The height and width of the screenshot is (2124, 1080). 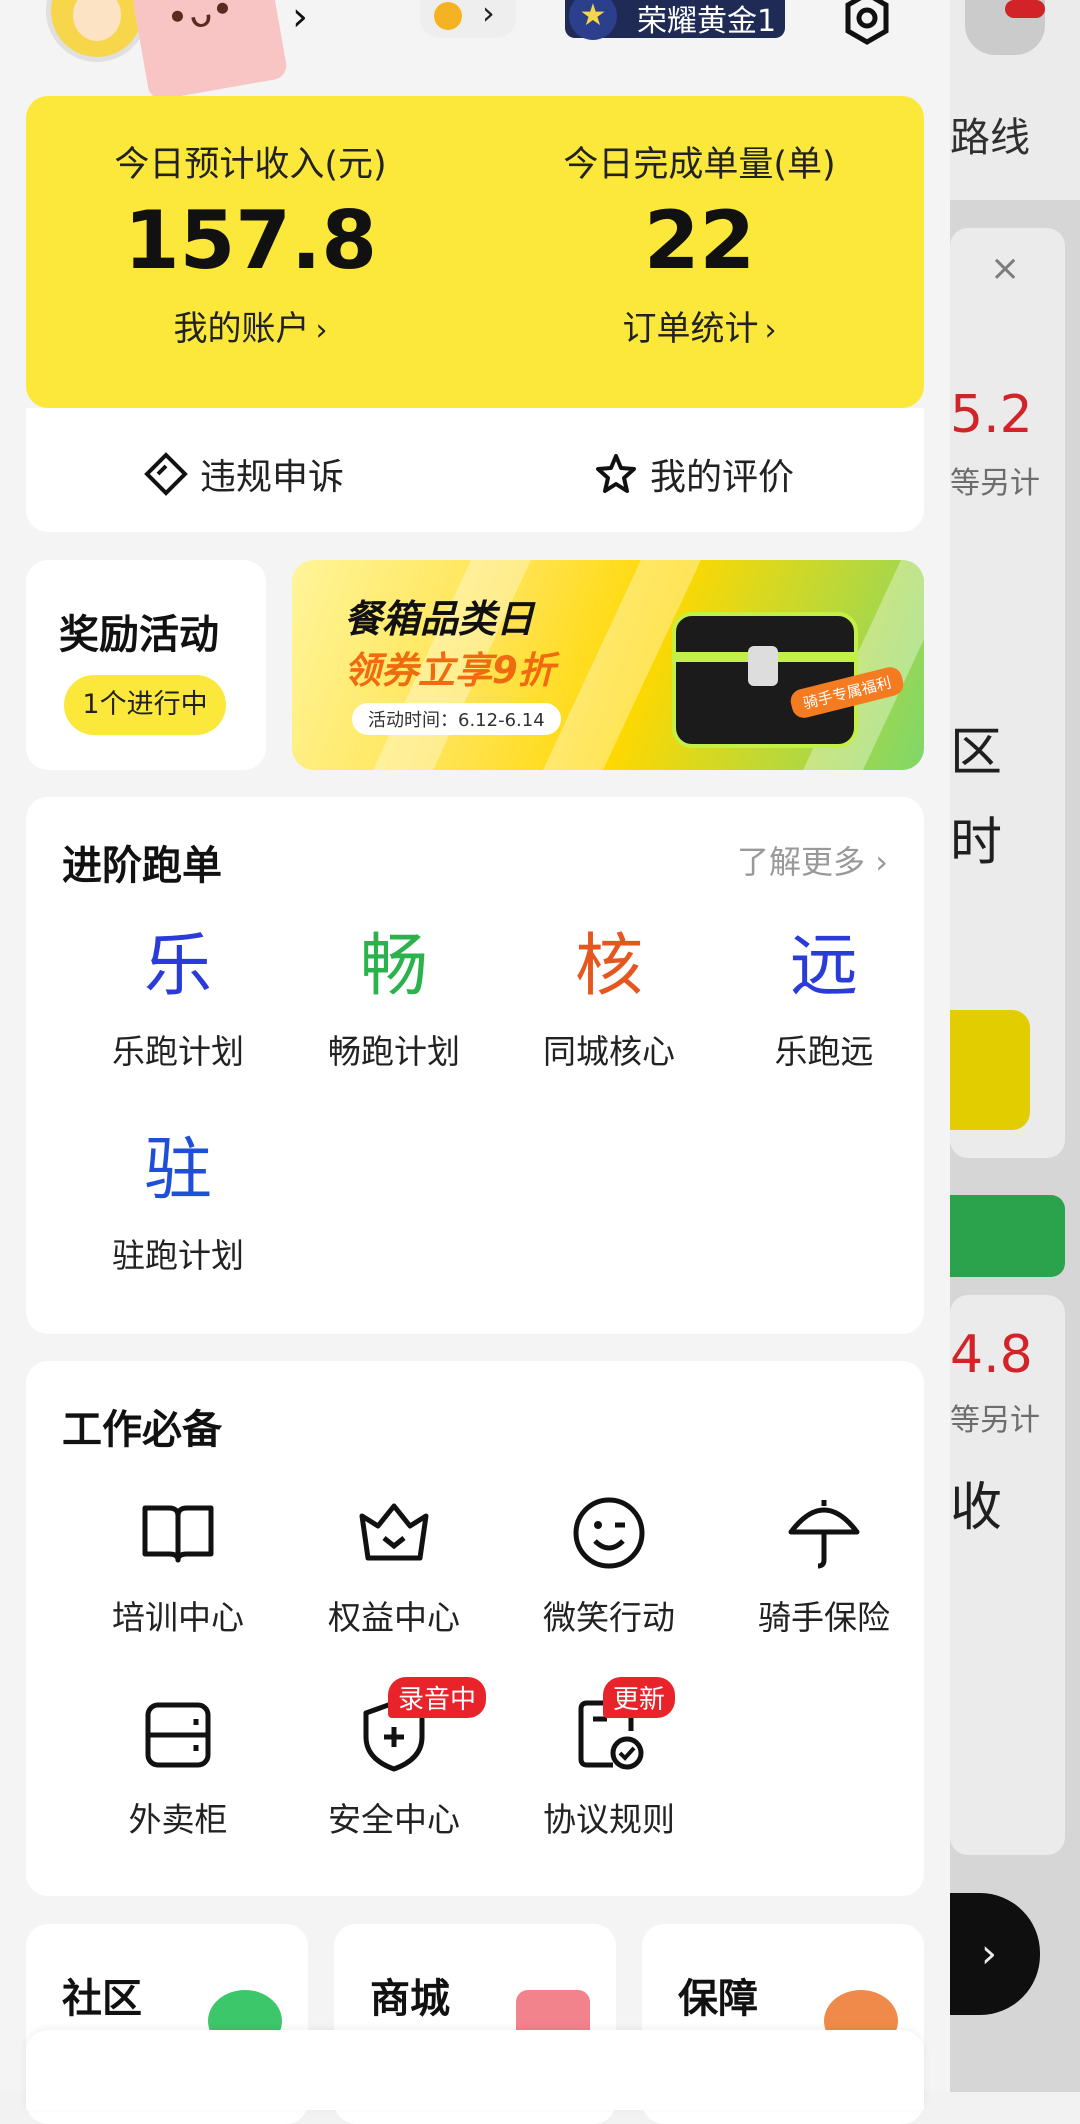 I want to click on sticker-image: •ᴗ•, so click(x=210, y=51).